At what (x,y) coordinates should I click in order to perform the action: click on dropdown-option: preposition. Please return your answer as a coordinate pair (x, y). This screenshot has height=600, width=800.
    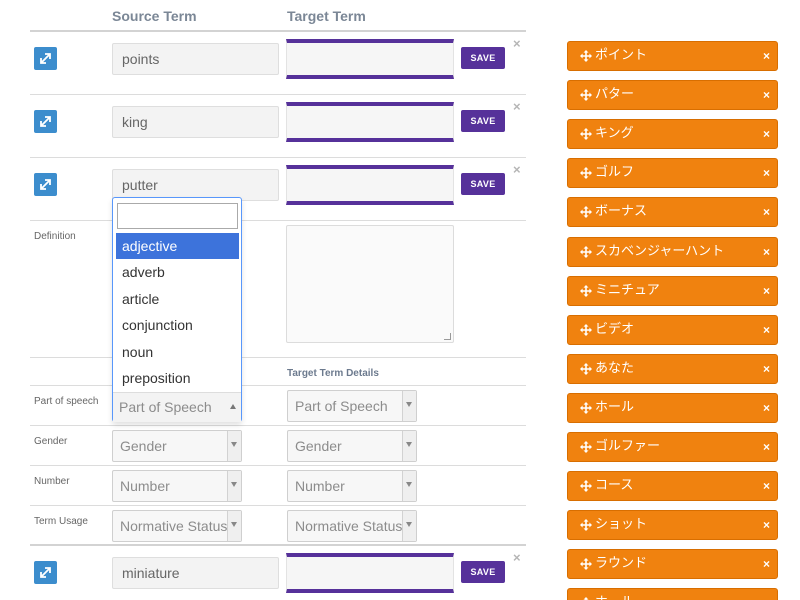
    Looking at the image, I should click on (177, 378).